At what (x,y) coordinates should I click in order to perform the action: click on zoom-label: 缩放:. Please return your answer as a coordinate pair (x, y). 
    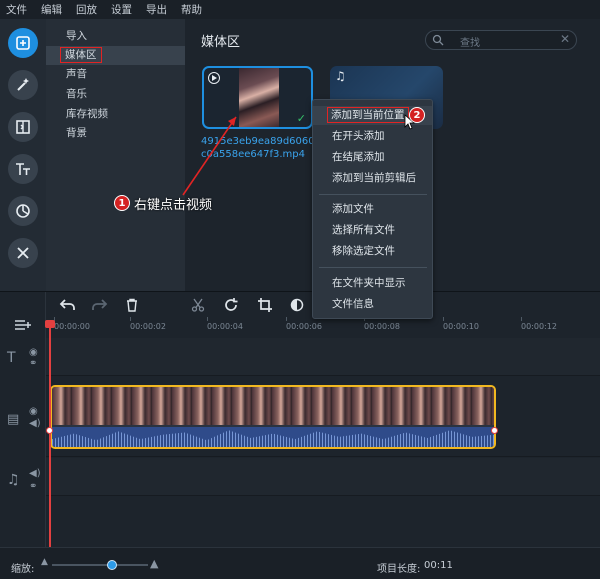
    Looking at the image, I should click on (23, 569).